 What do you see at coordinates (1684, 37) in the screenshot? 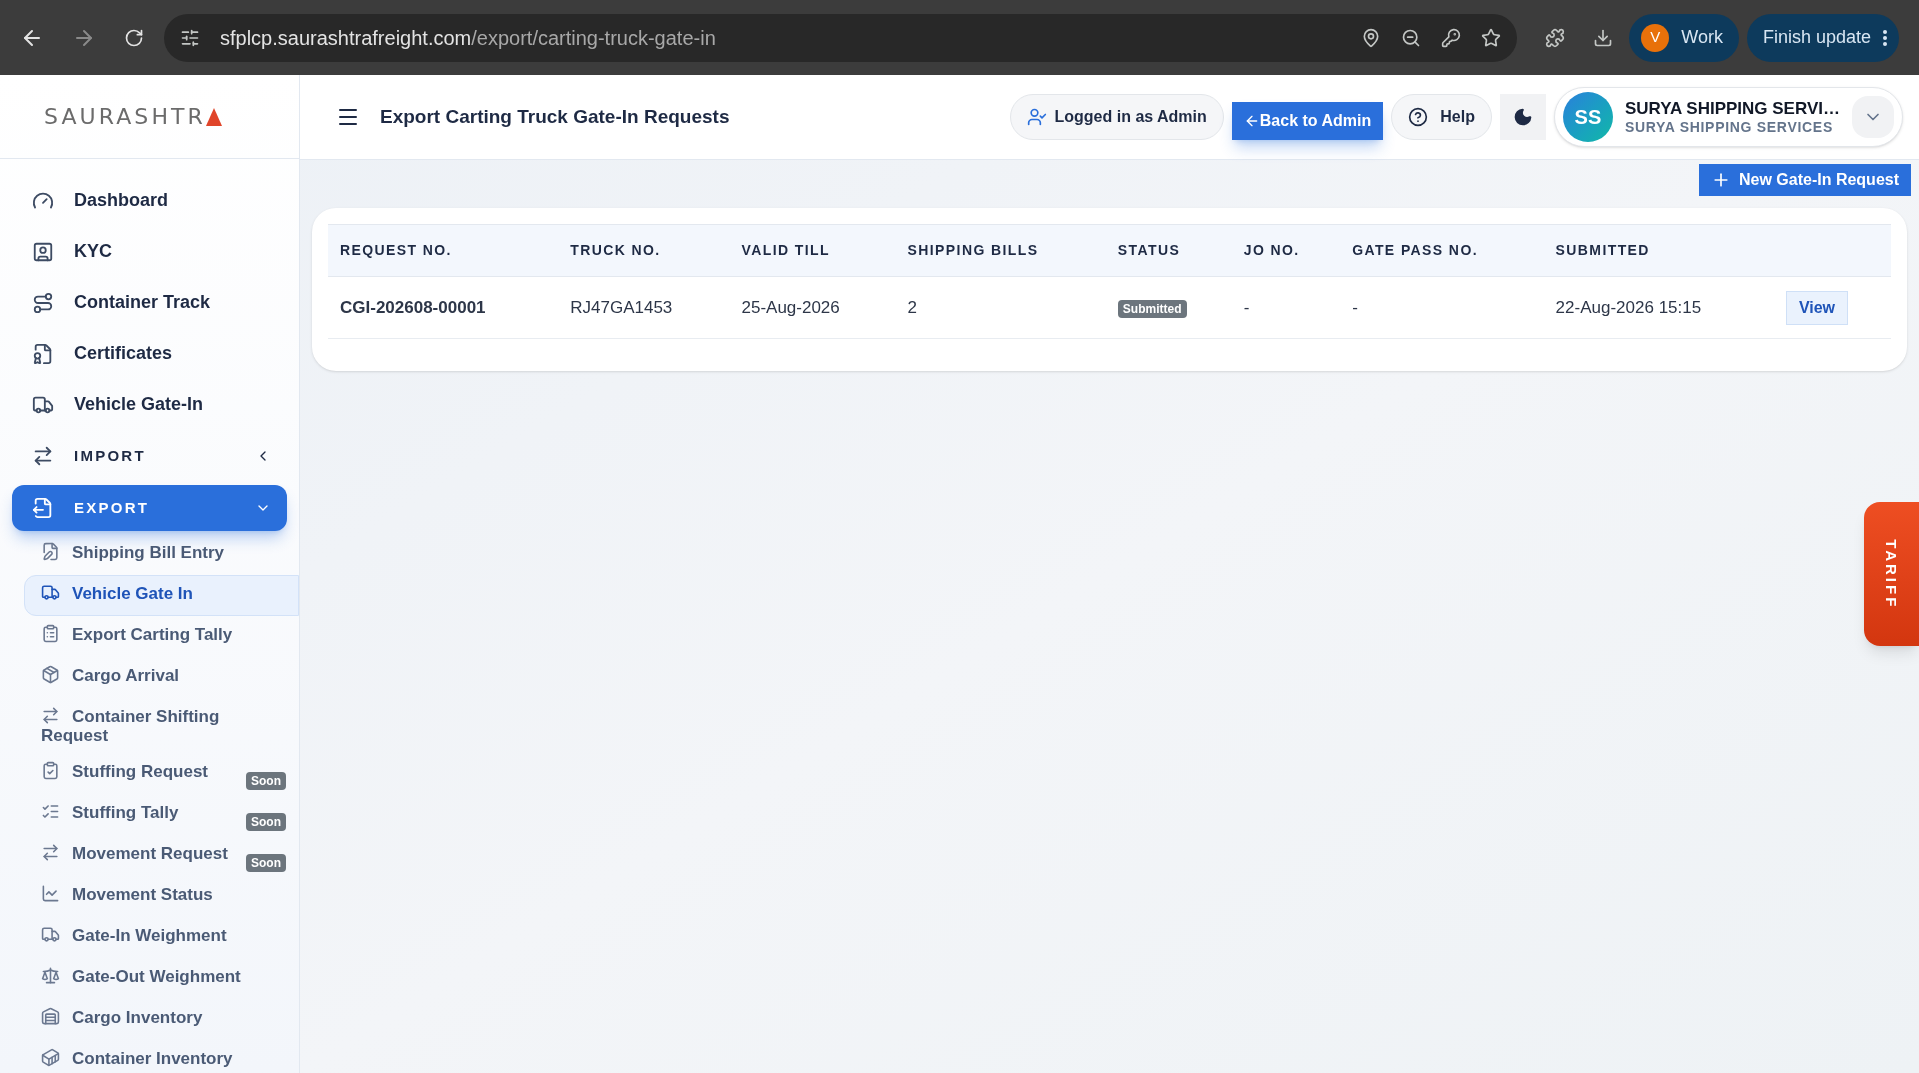
I see `profile-button: V Work` at bounding box center [1684, 37].